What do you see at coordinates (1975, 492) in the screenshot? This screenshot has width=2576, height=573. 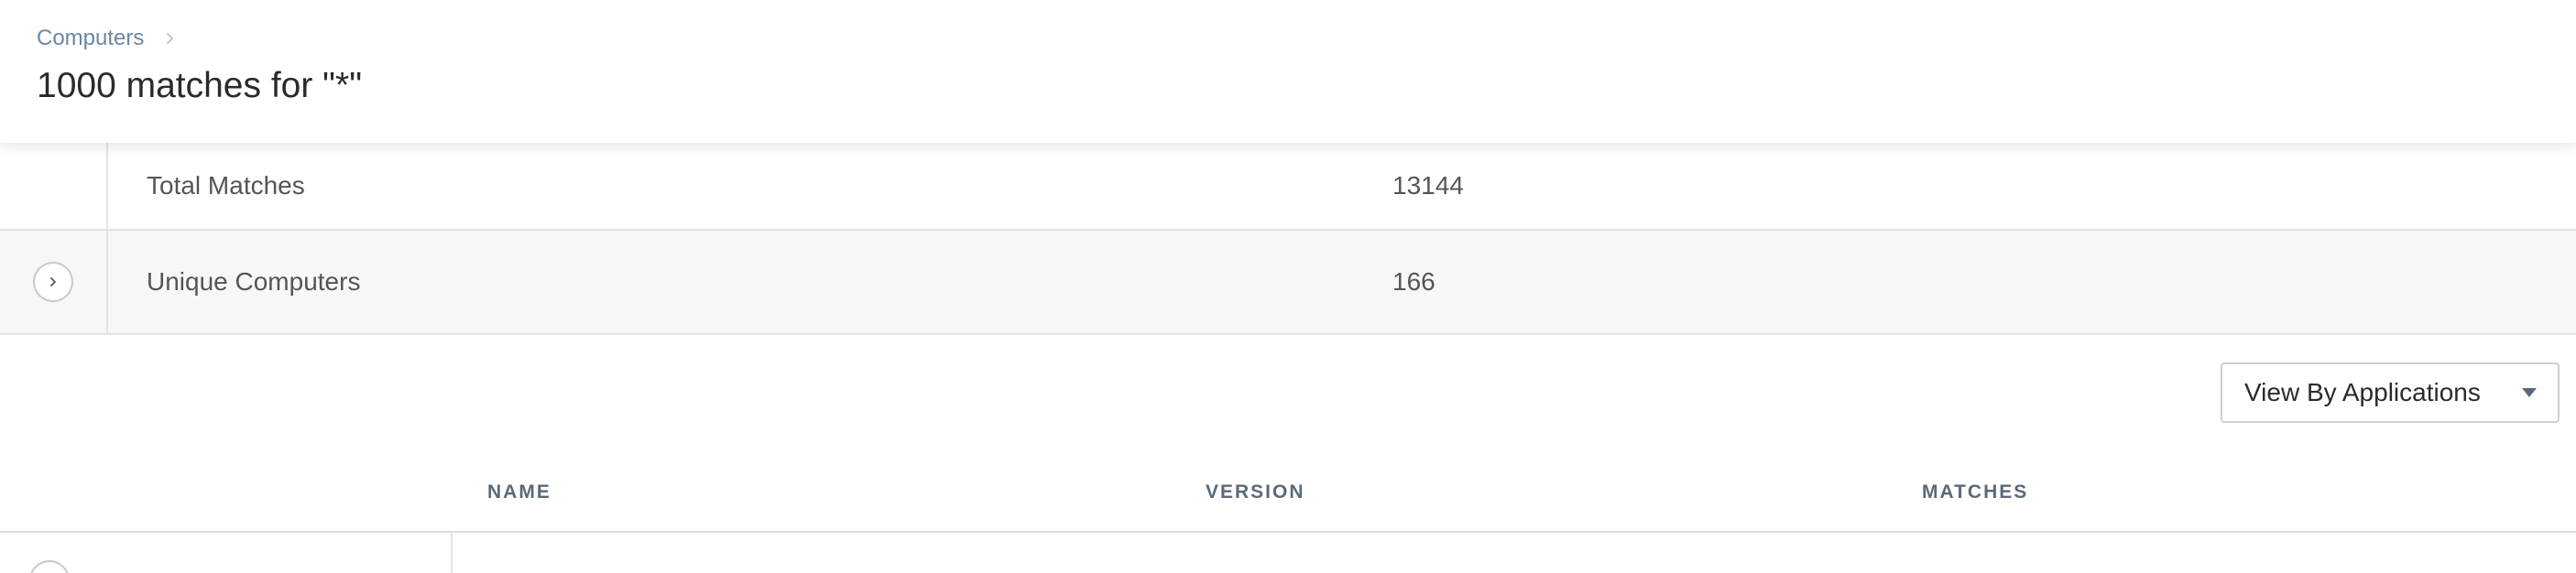 I see `column-header-matches: MATCHES` at bounding box center [1975, 492].